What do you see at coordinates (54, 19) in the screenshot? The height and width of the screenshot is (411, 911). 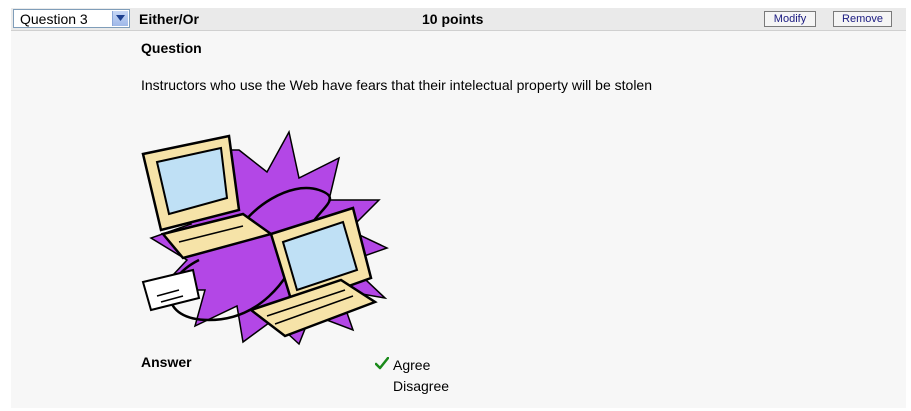 I see `question-number-value: Question 3` at bounding box center [54, 19].